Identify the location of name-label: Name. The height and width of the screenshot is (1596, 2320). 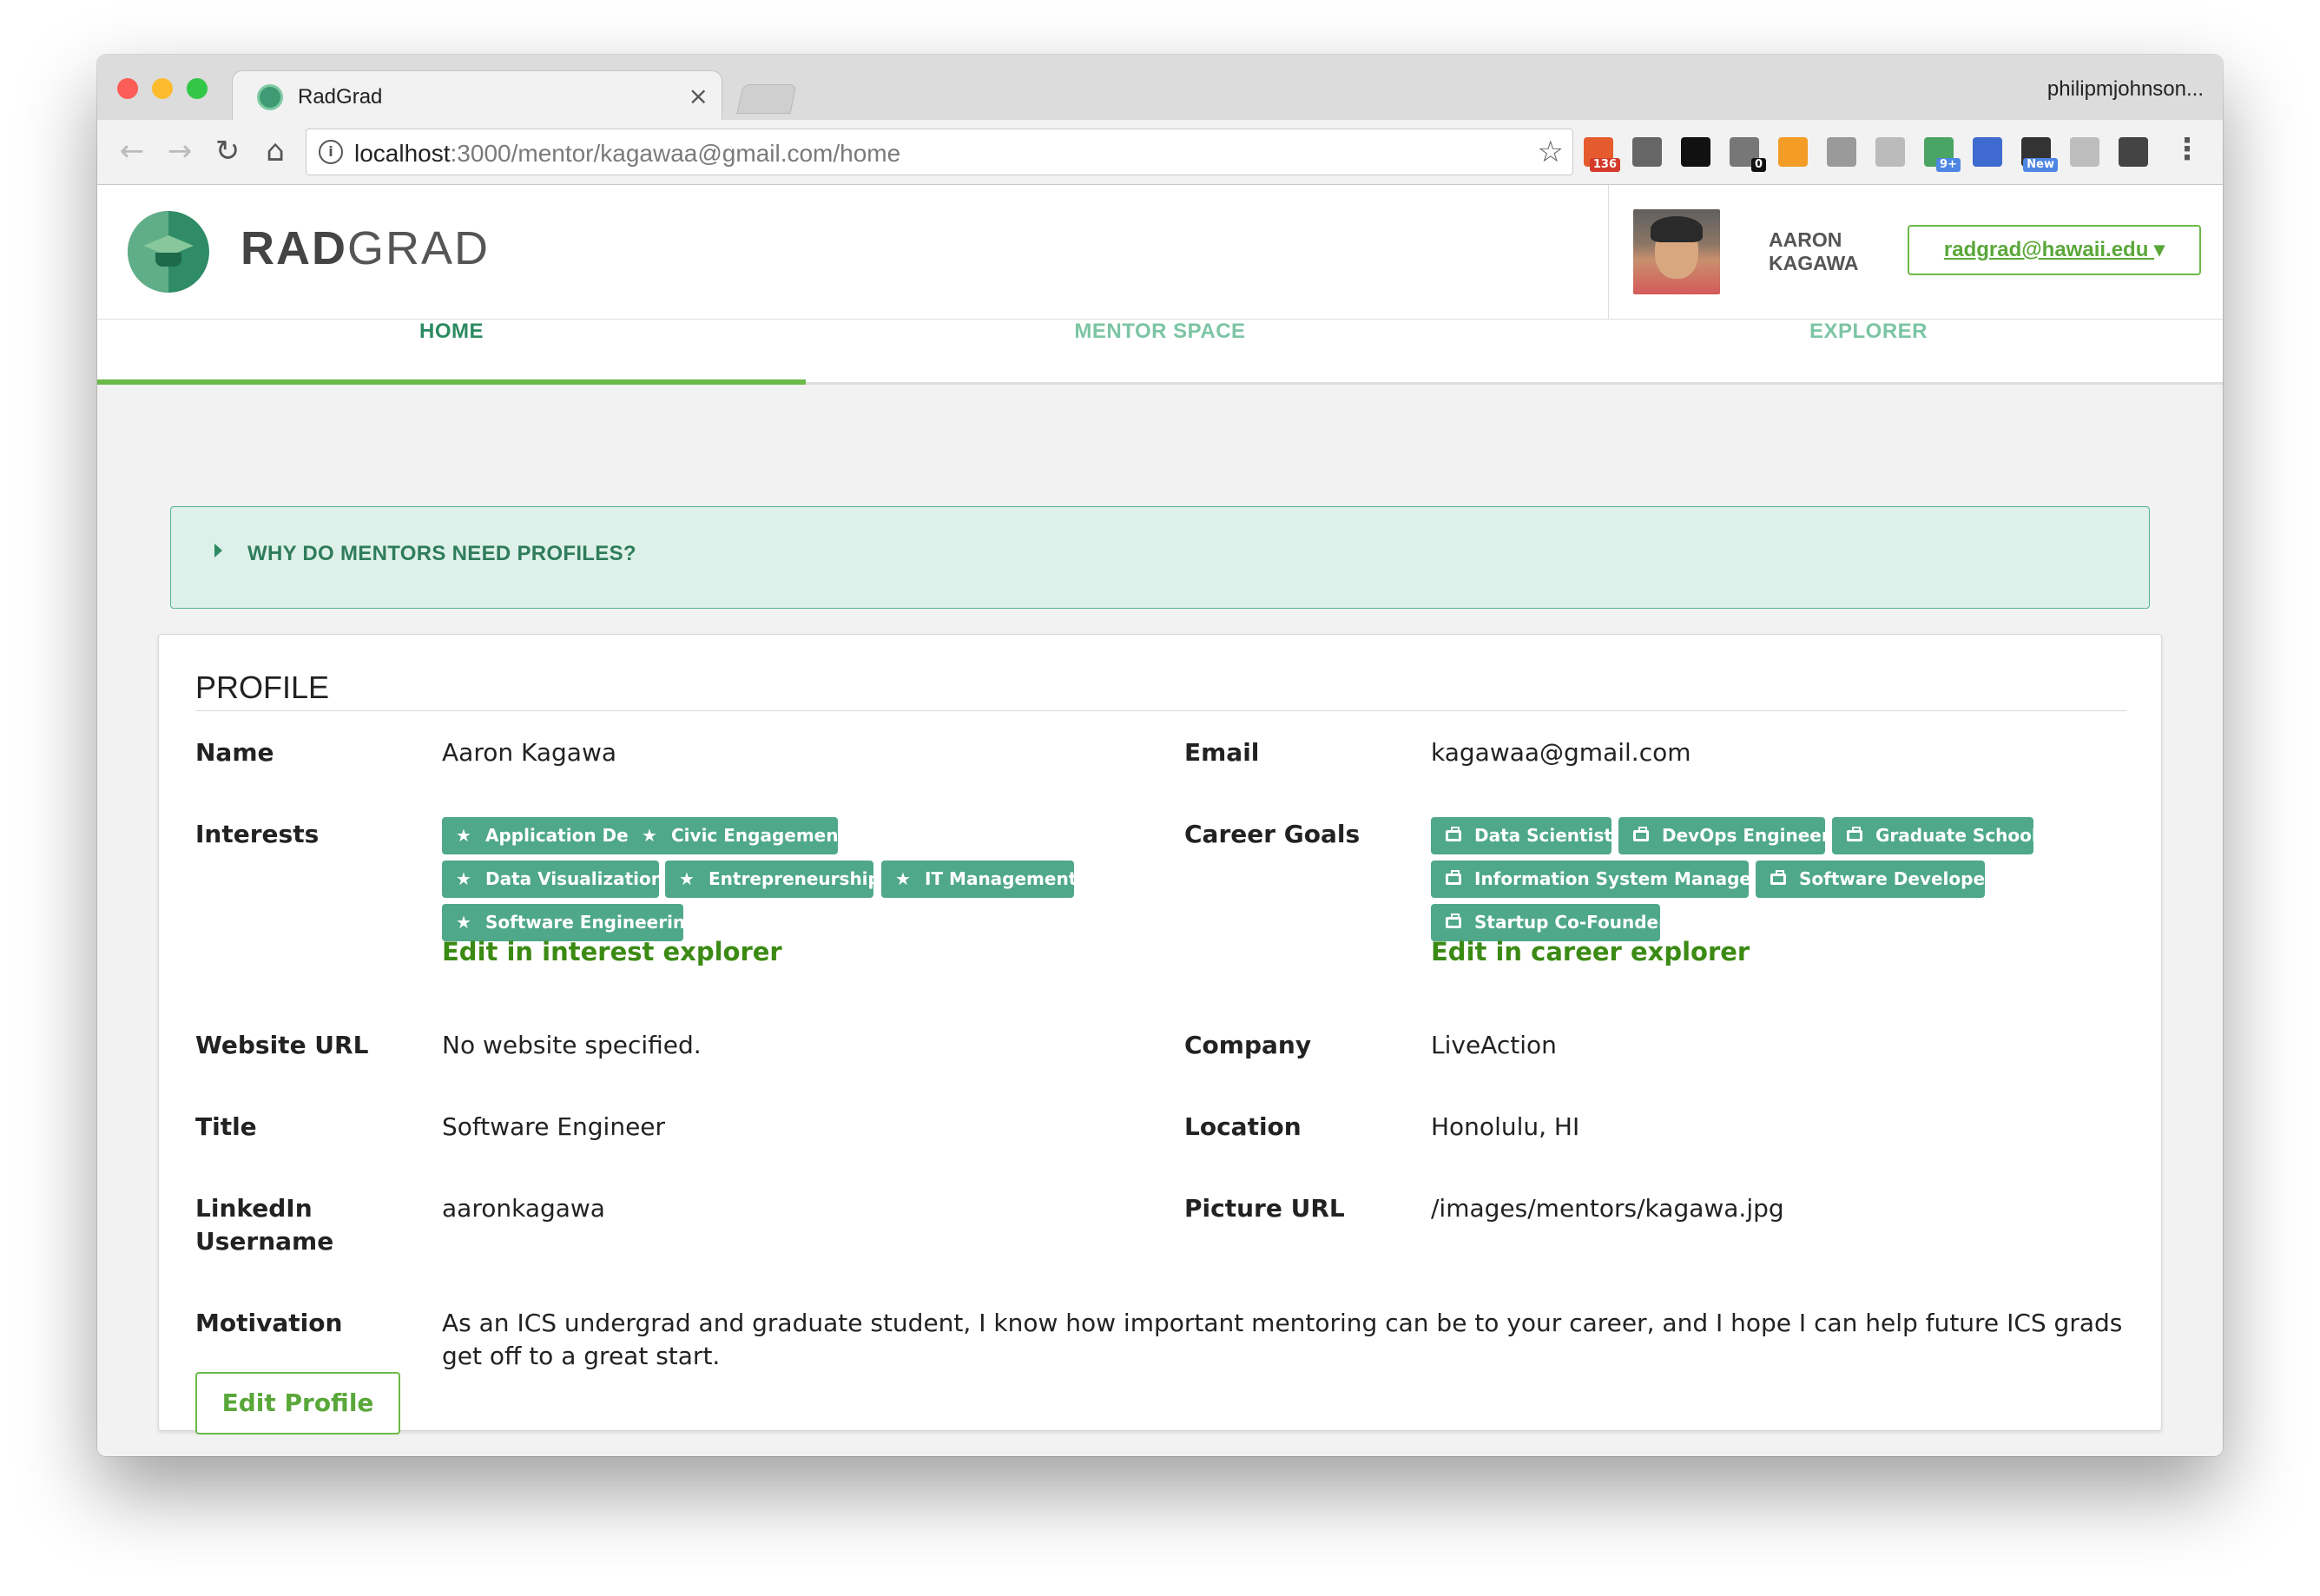
(234, 752).